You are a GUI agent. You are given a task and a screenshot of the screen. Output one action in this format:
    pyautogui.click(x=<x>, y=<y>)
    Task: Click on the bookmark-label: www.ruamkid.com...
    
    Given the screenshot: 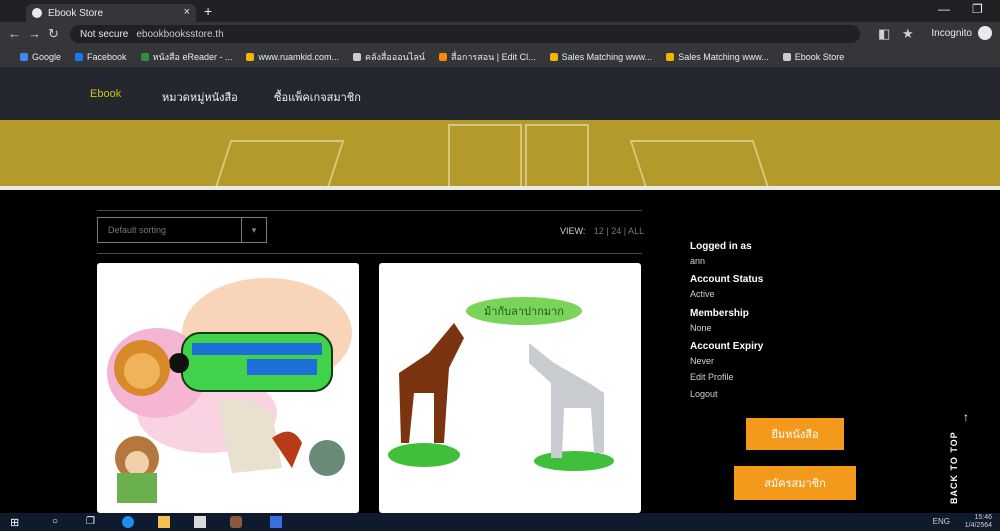 What is the action you would take?
    pyautogui.click(x=298, y=56)
    